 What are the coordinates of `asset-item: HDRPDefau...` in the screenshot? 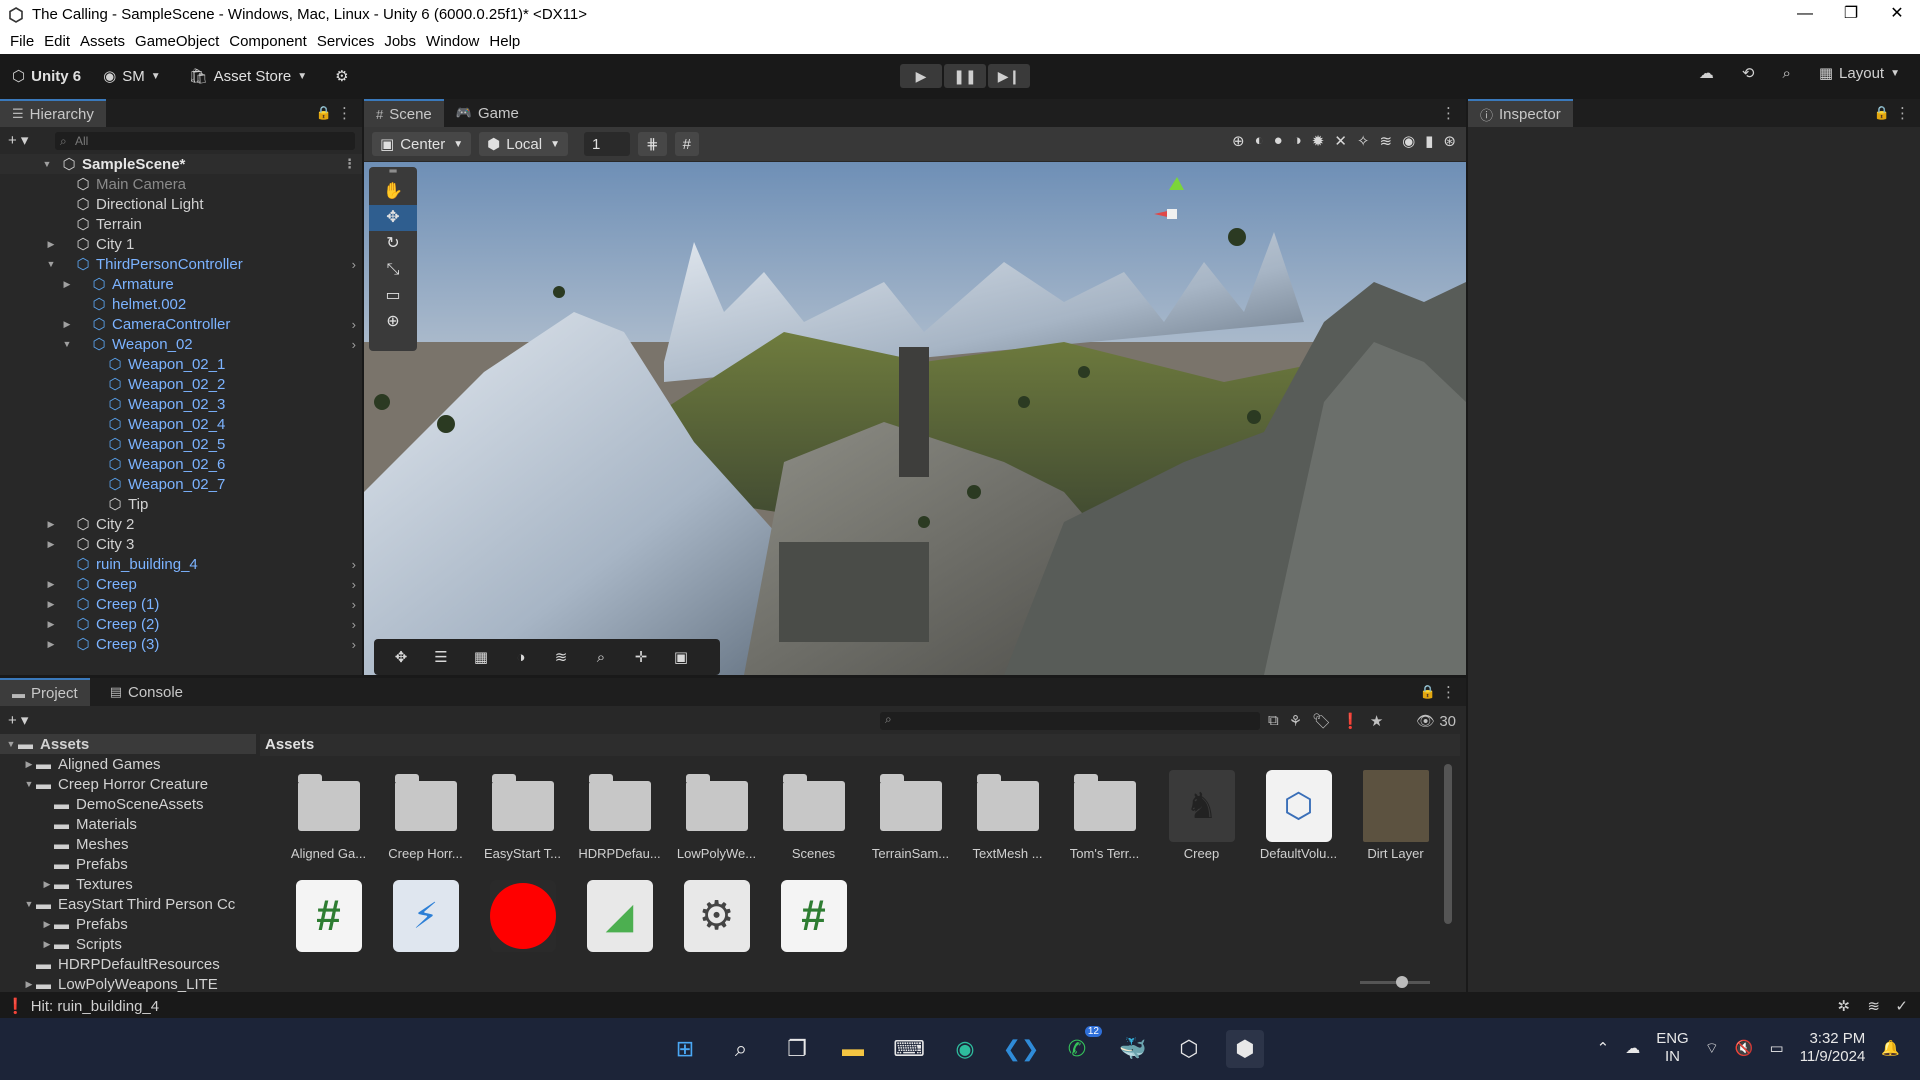 It's located at (619, 815).